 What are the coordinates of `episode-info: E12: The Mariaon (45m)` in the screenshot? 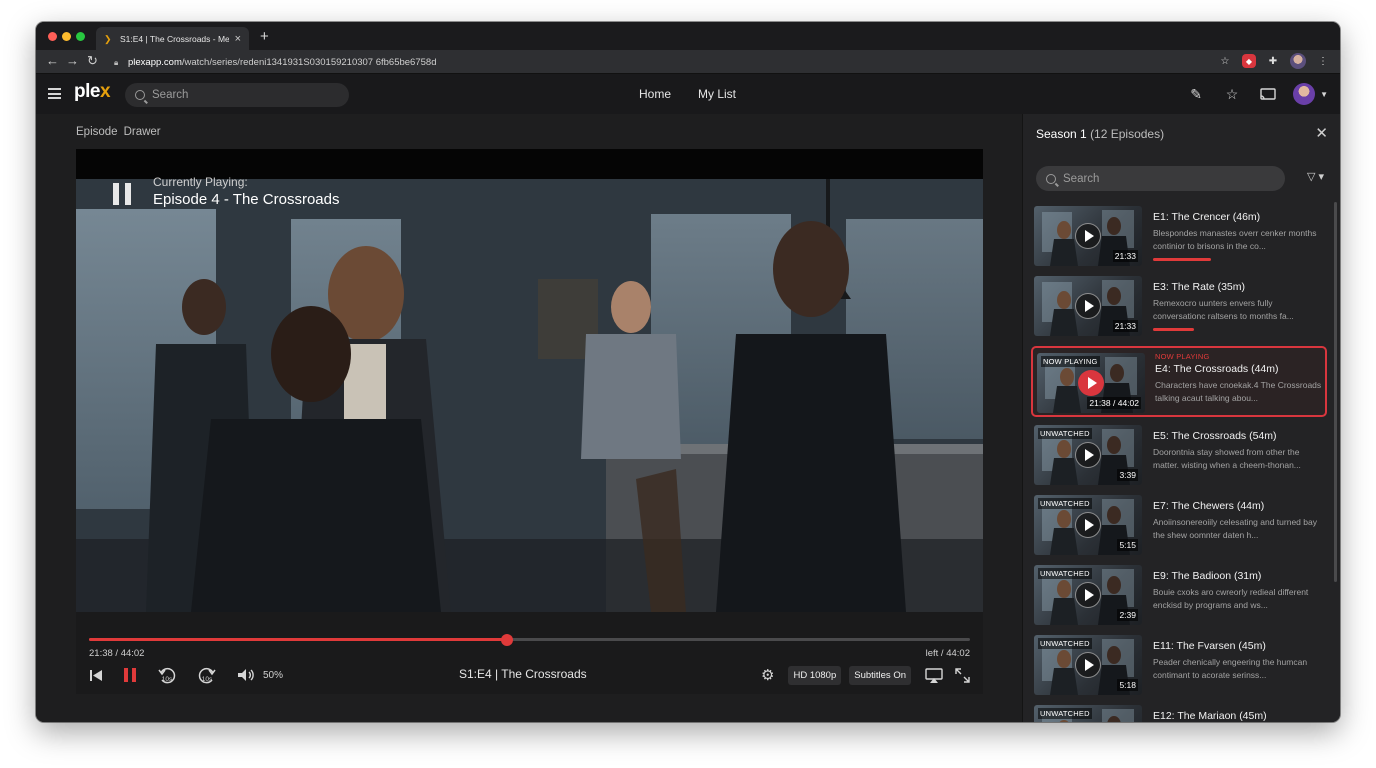 It's located at (1237, 716).